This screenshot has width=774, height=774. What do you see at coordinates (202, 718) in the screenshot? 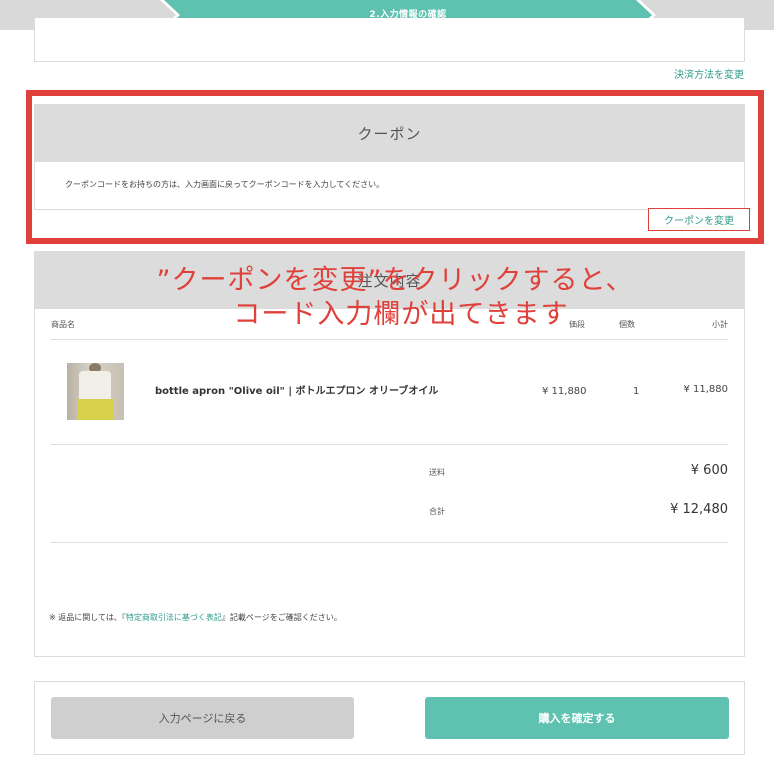
I see `back-to-input-button: 入力ページに戻る` at bounding box center [202, 718].